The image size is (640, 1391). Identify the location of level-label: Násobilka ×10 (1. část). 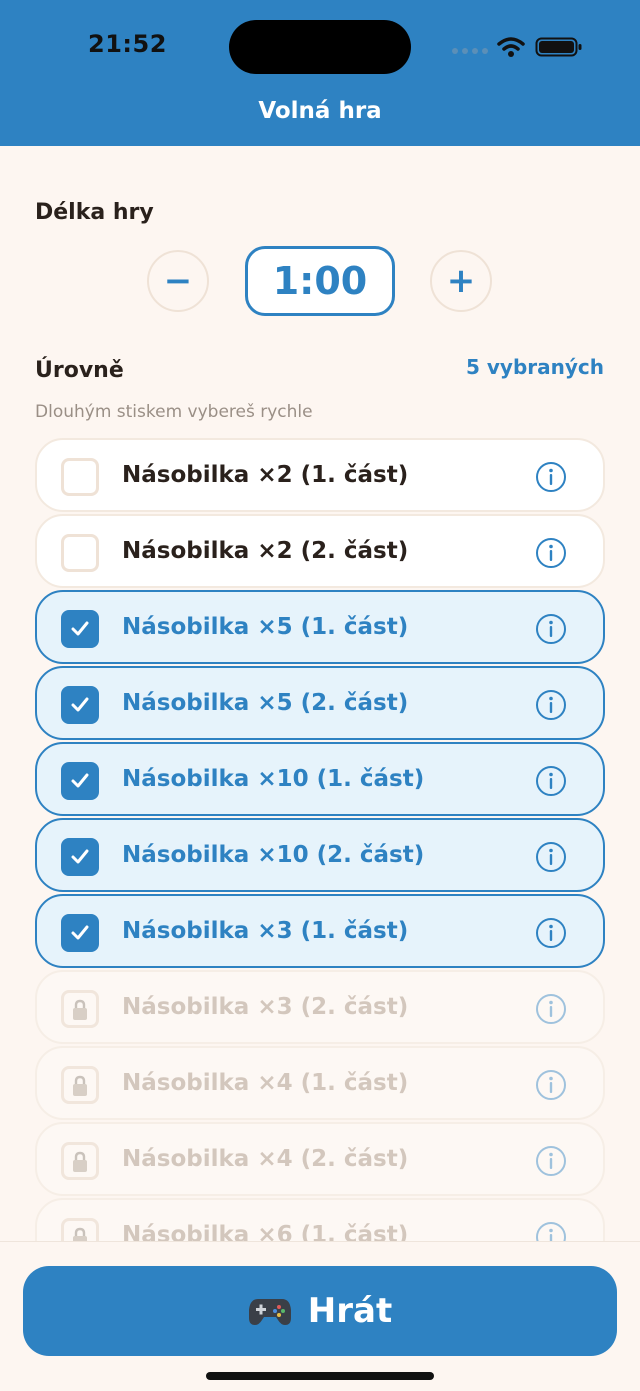
(273, 779).